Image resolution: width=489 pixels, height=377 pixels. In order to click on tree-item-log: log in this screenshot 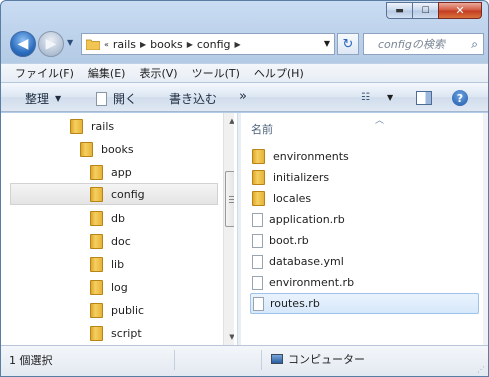, I will do `click(109, 287)`.